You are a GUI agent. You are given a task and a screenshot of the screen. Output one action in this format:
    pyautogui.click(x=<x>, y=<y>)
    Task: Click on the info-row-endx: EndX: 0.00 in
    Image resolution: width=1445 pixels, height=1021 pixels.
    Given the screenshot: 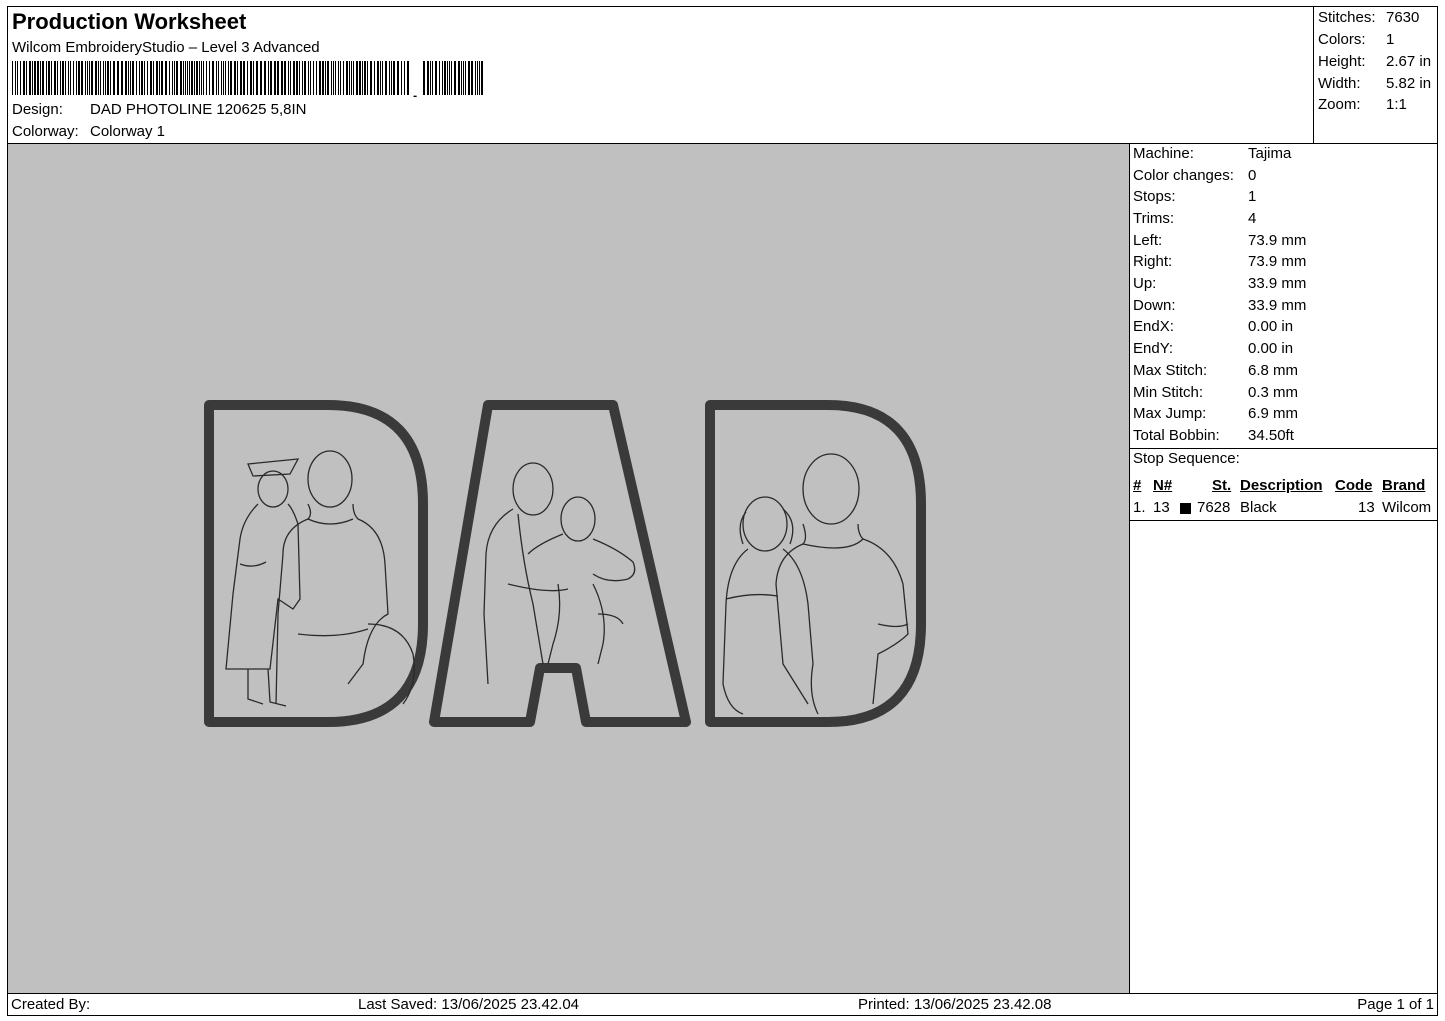 What is the action you would take?
    pyautogui.click(x=1213, y=326)
    